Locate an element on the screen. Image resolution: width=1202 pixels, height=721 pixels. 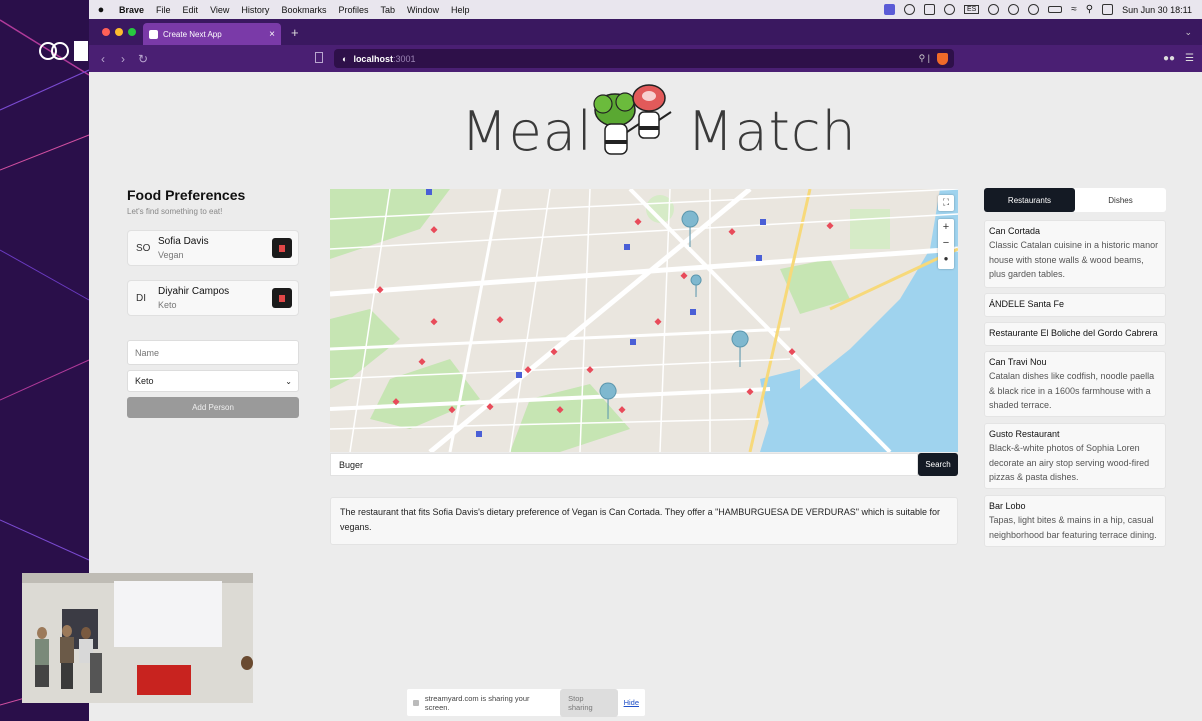
extension-icon is located at coordinates (929, 9).